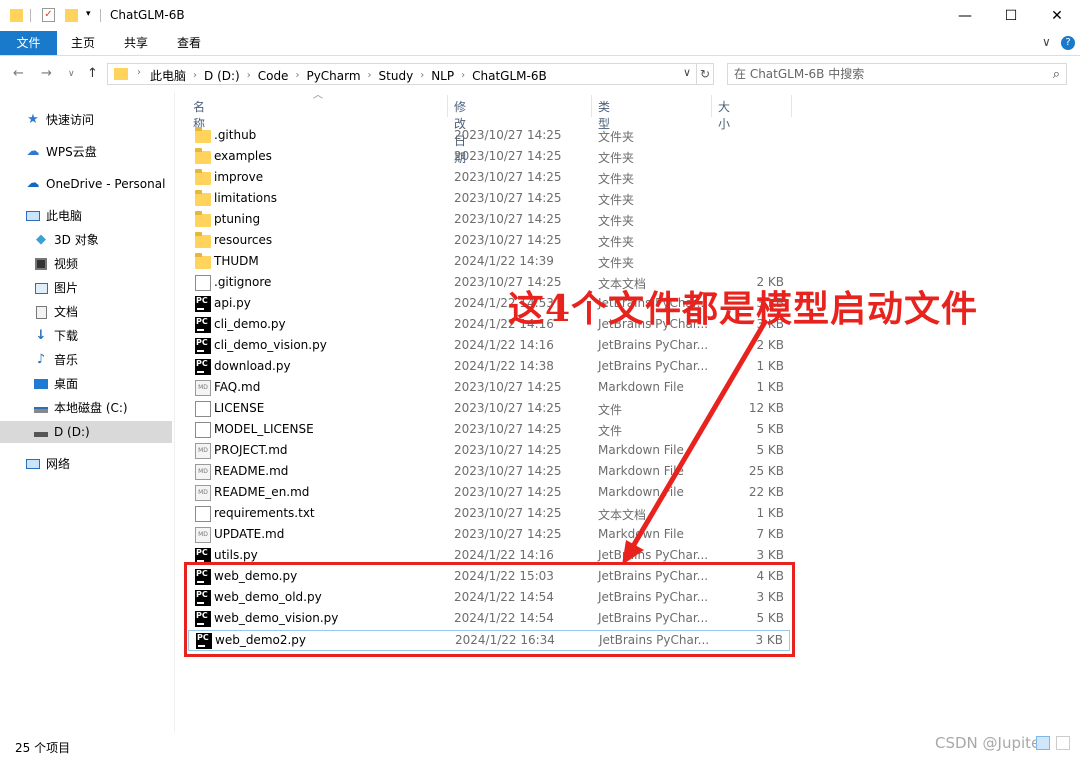 The height and width of the screenshot is (759, 1080). I want to click on file-row: MODEL_LICENSE 2023/10/27 14:25 文件 5 KB, so click(489, 430).